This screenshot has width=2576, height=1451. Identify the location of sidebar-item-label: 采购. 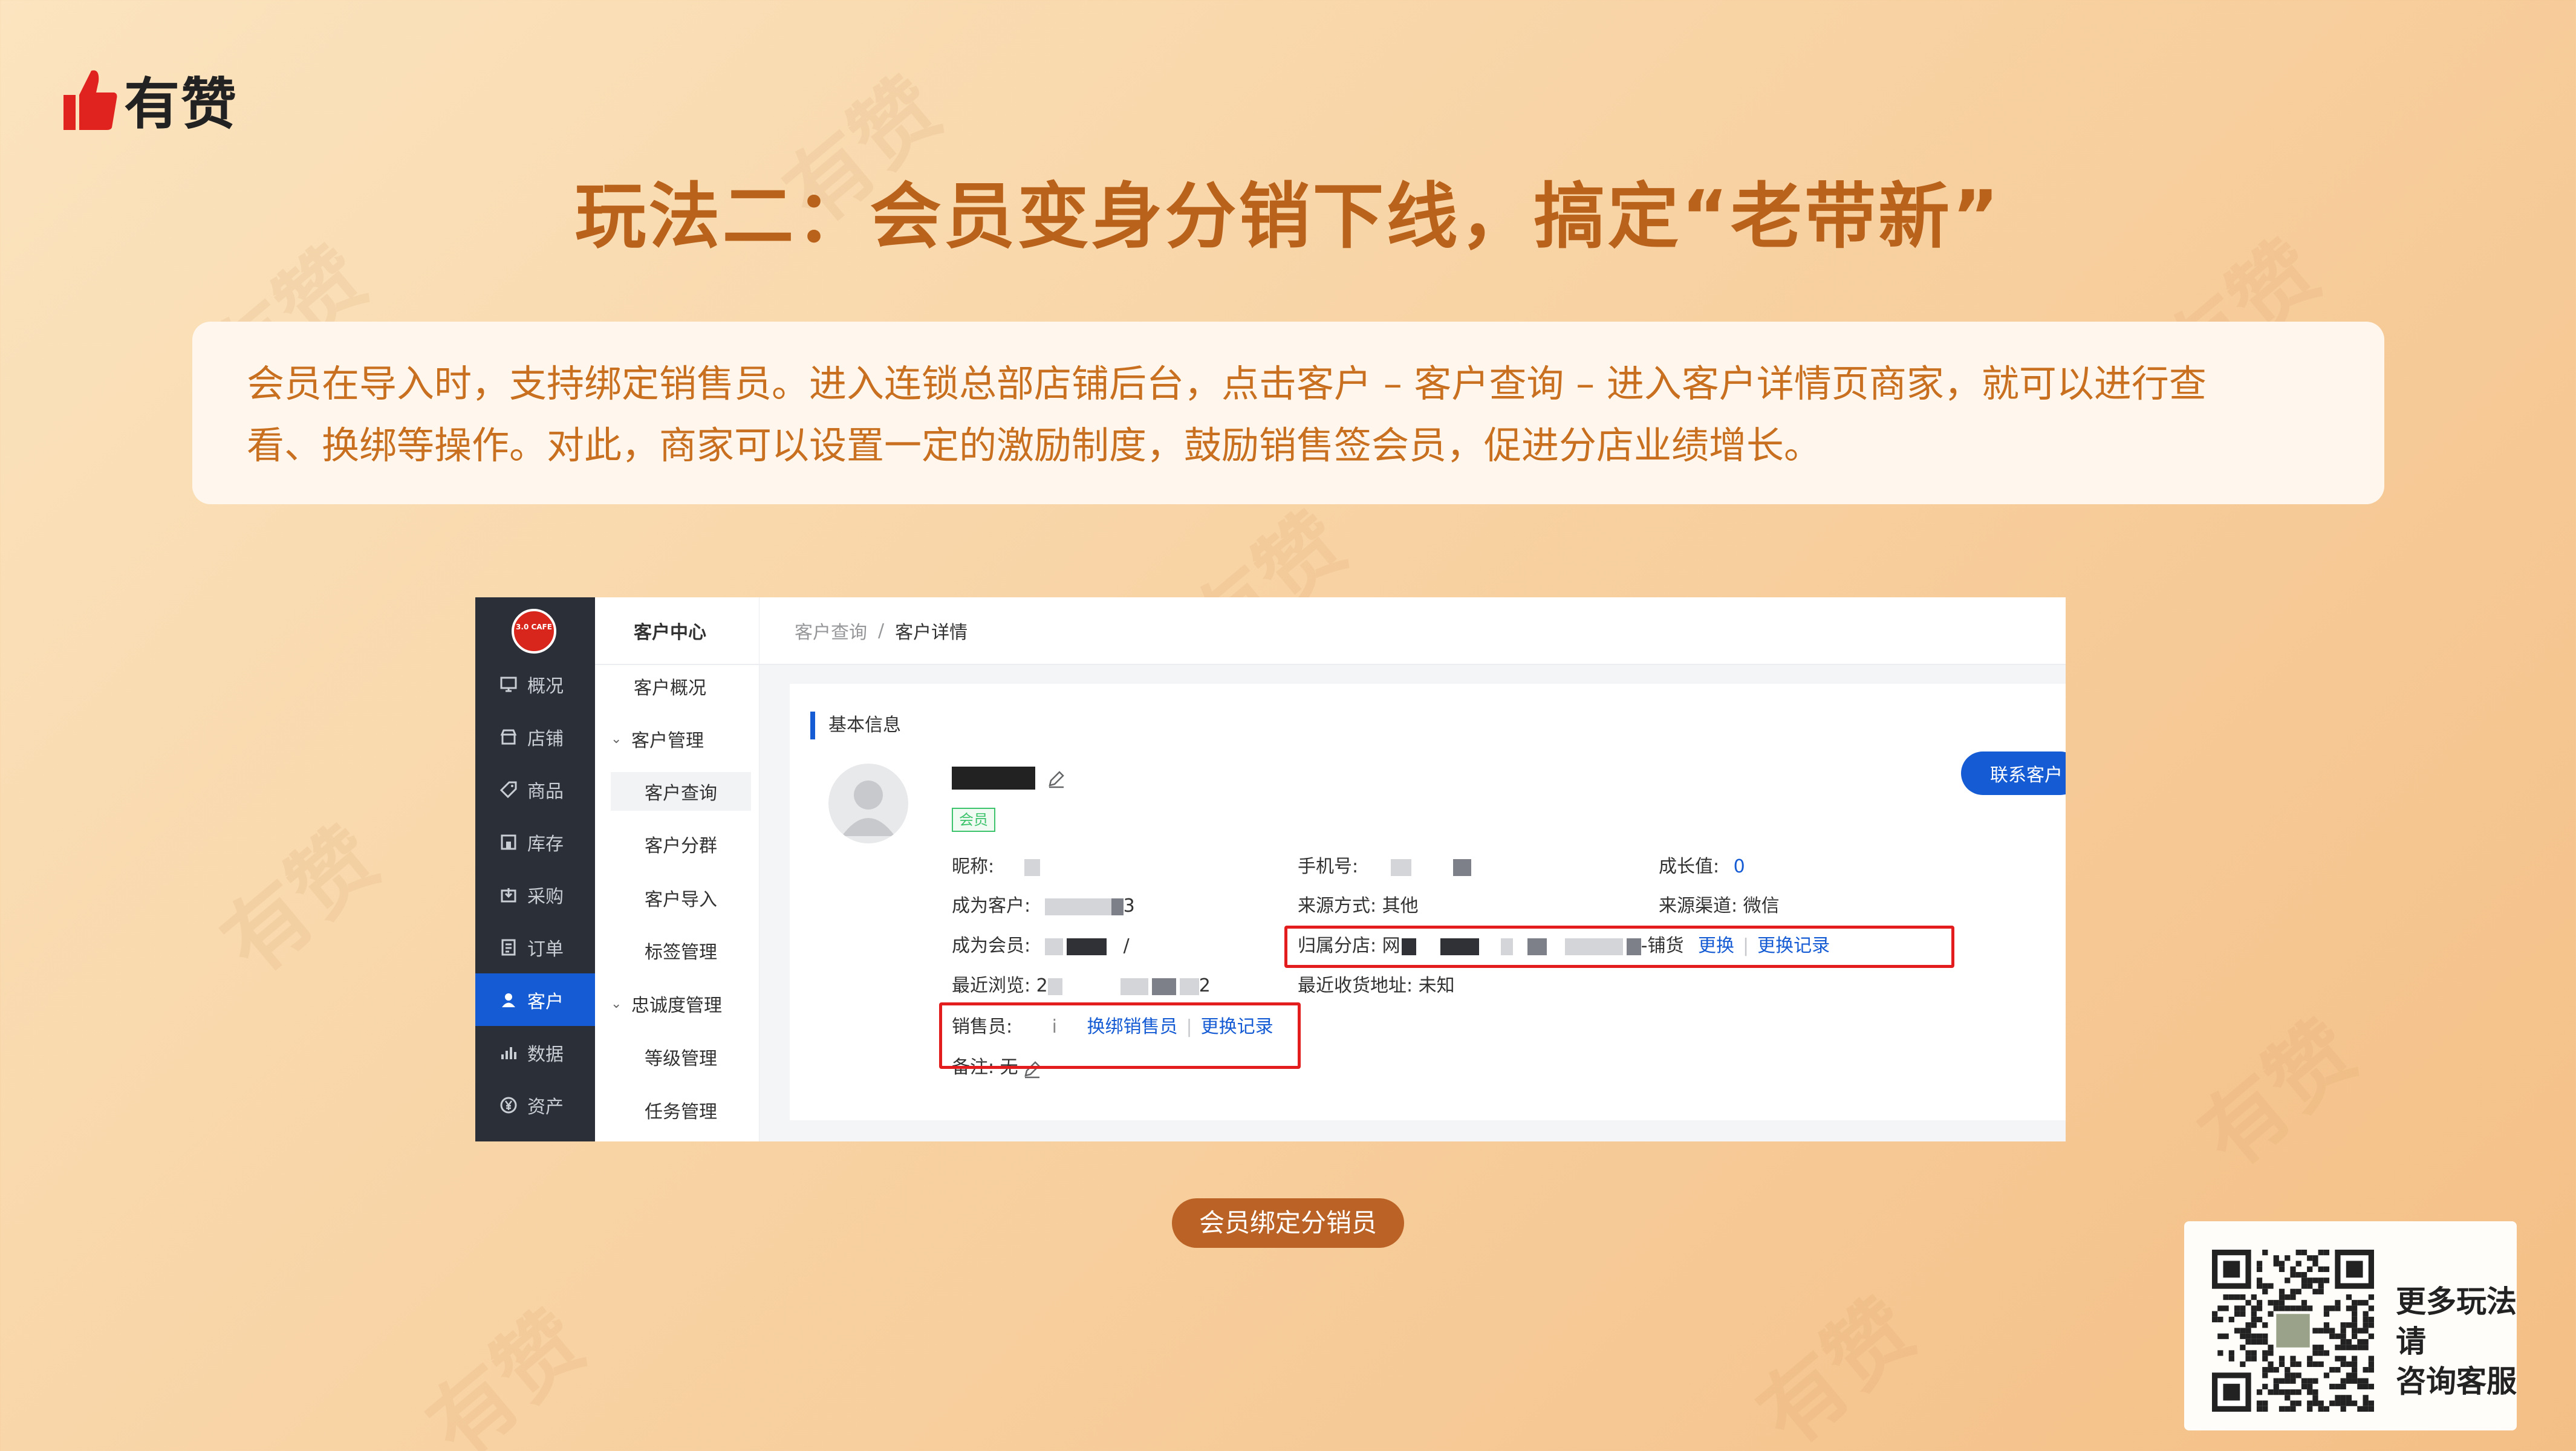
(545, 896).